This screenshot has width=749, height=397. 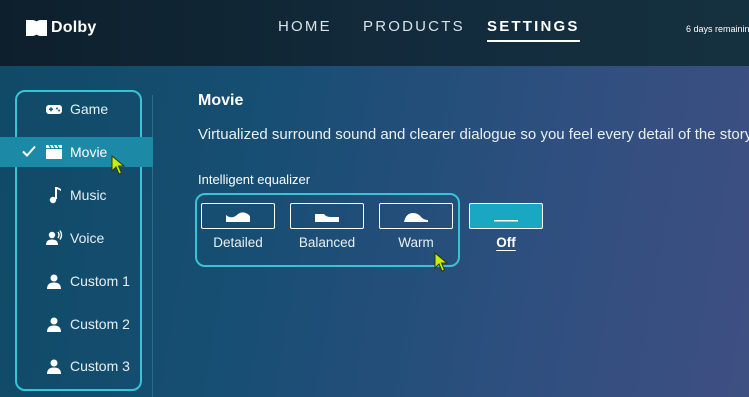 I want to click on sidebar-item-music: Music, so click(x=76, y=195).